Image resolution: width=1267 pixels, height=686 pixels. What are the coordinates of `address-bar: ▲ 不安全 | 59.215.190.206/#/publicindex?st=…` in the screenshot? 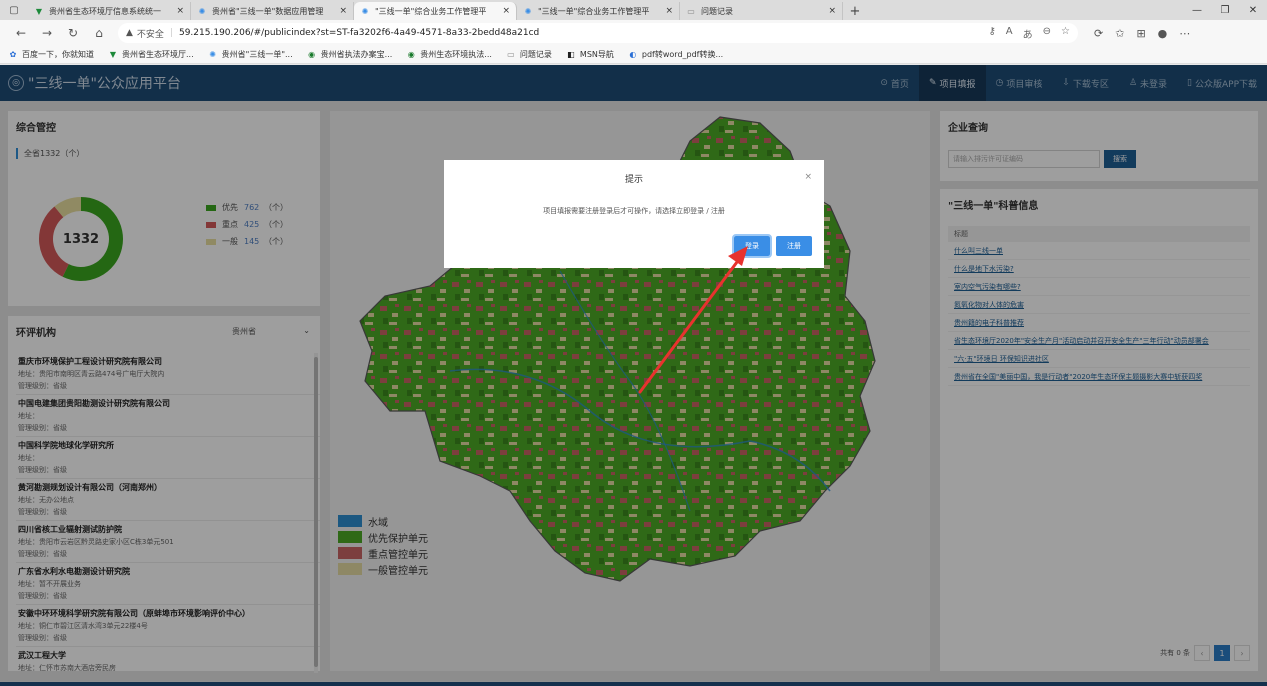 It's located at (598, 33).